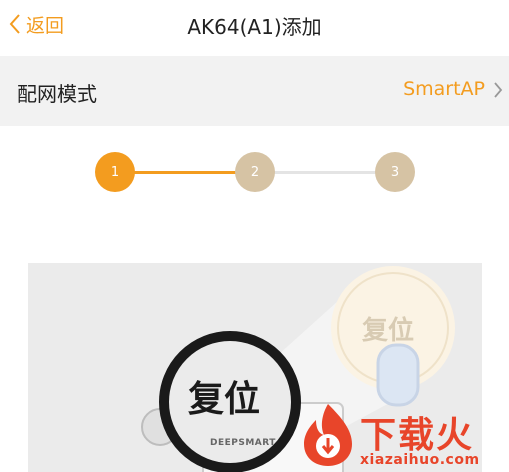  Describe the element at coordinates (224, 399) in the screenshot. I see `reset-label: 复位` at that location.